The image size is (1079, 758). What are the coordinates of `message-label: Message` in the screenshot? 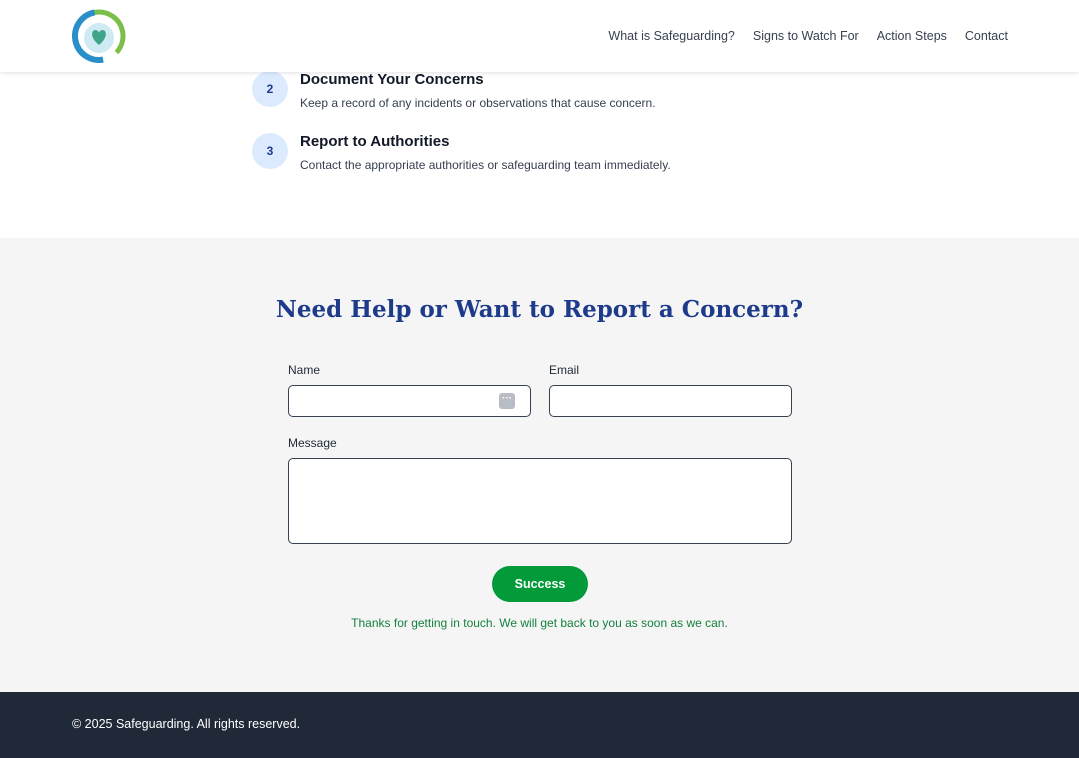 It's located at (312, 443).